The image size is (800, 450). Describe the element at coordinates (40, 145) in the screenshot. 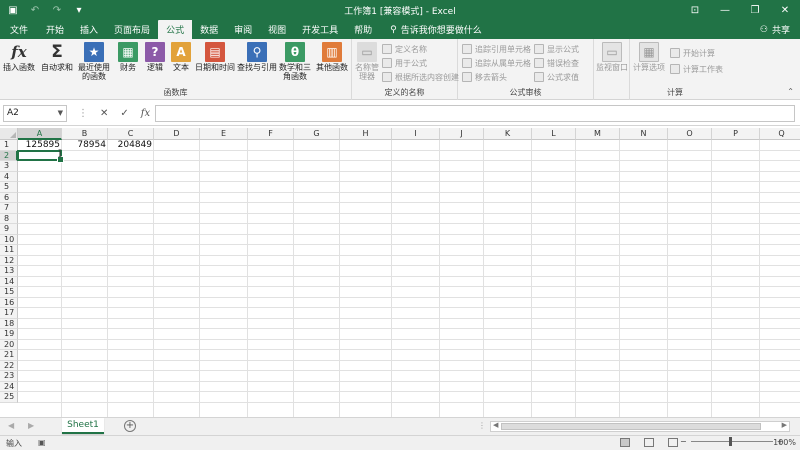

I see `cell-a1: 125895` at that location.